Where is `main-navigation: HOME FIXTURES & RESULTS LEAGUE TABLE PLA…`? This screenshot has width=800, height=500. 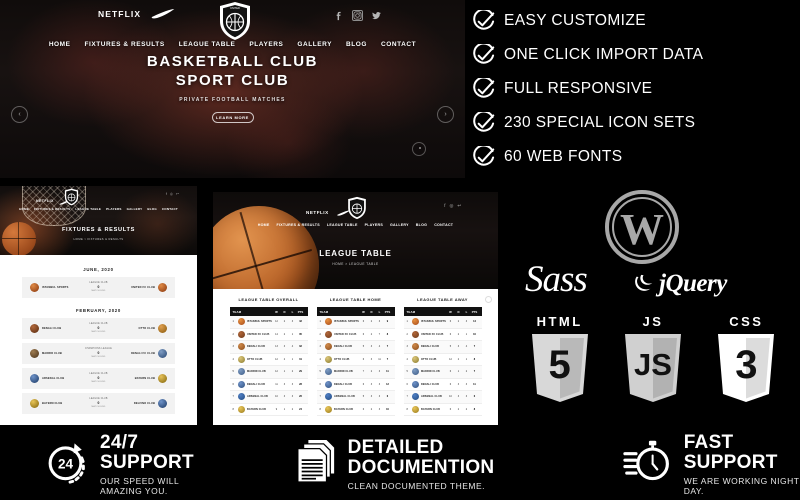
main-navigation: HOME FIXTURES & RESULTS LEAGUE TABLE PLA… is located at coordinates (232, 44).